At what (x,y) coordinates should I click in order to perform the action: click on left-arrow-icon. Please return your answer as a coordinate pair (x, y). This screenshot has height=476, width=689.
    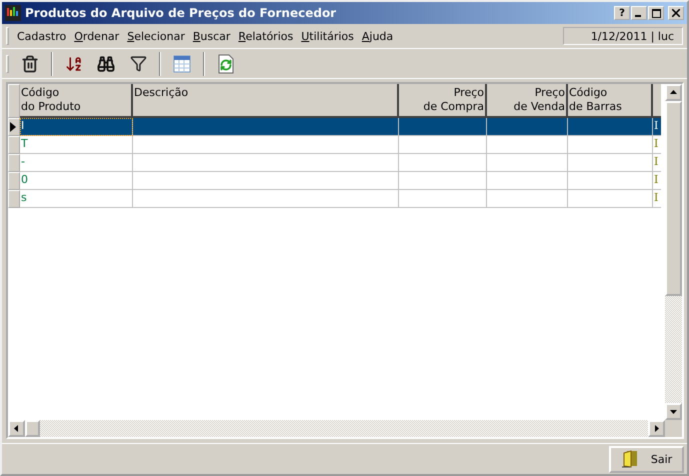
    Looking at the image, I should click on (16, 428).